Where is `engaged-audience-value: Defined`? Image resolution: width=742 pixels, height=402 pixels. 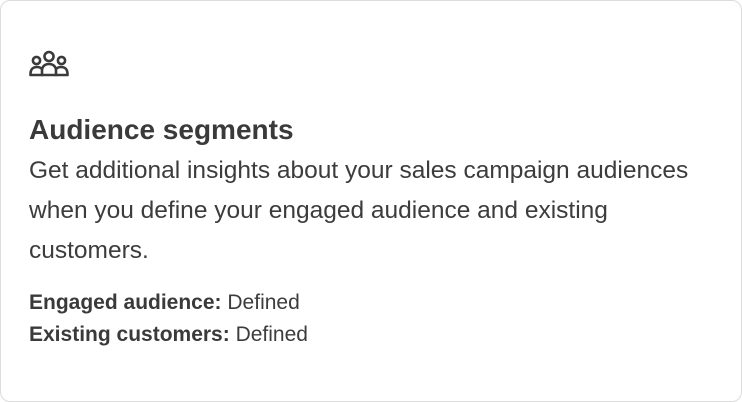
engaged-audience-value: Defined is located at coordinates (263, 302).